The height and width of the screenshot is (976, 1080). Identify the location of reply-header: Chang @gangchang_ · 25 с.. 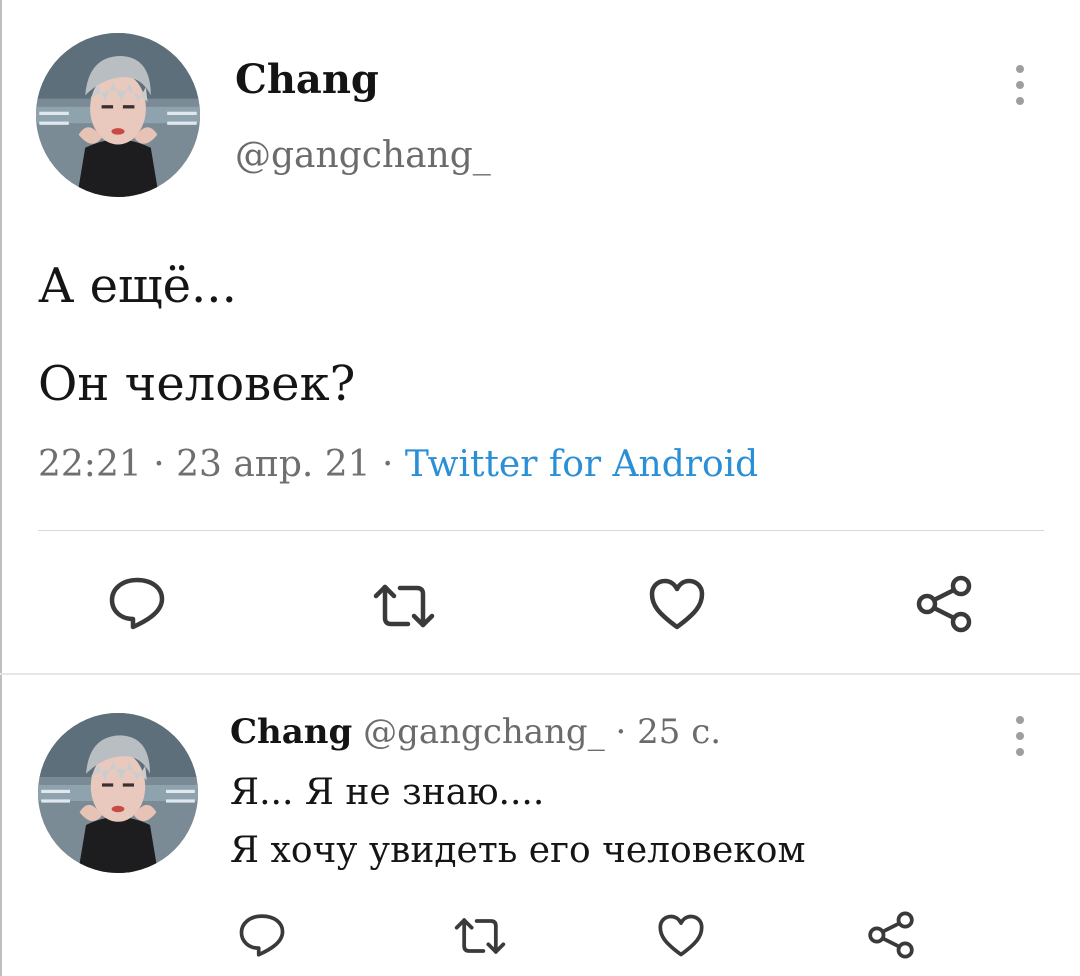
(475, 732).